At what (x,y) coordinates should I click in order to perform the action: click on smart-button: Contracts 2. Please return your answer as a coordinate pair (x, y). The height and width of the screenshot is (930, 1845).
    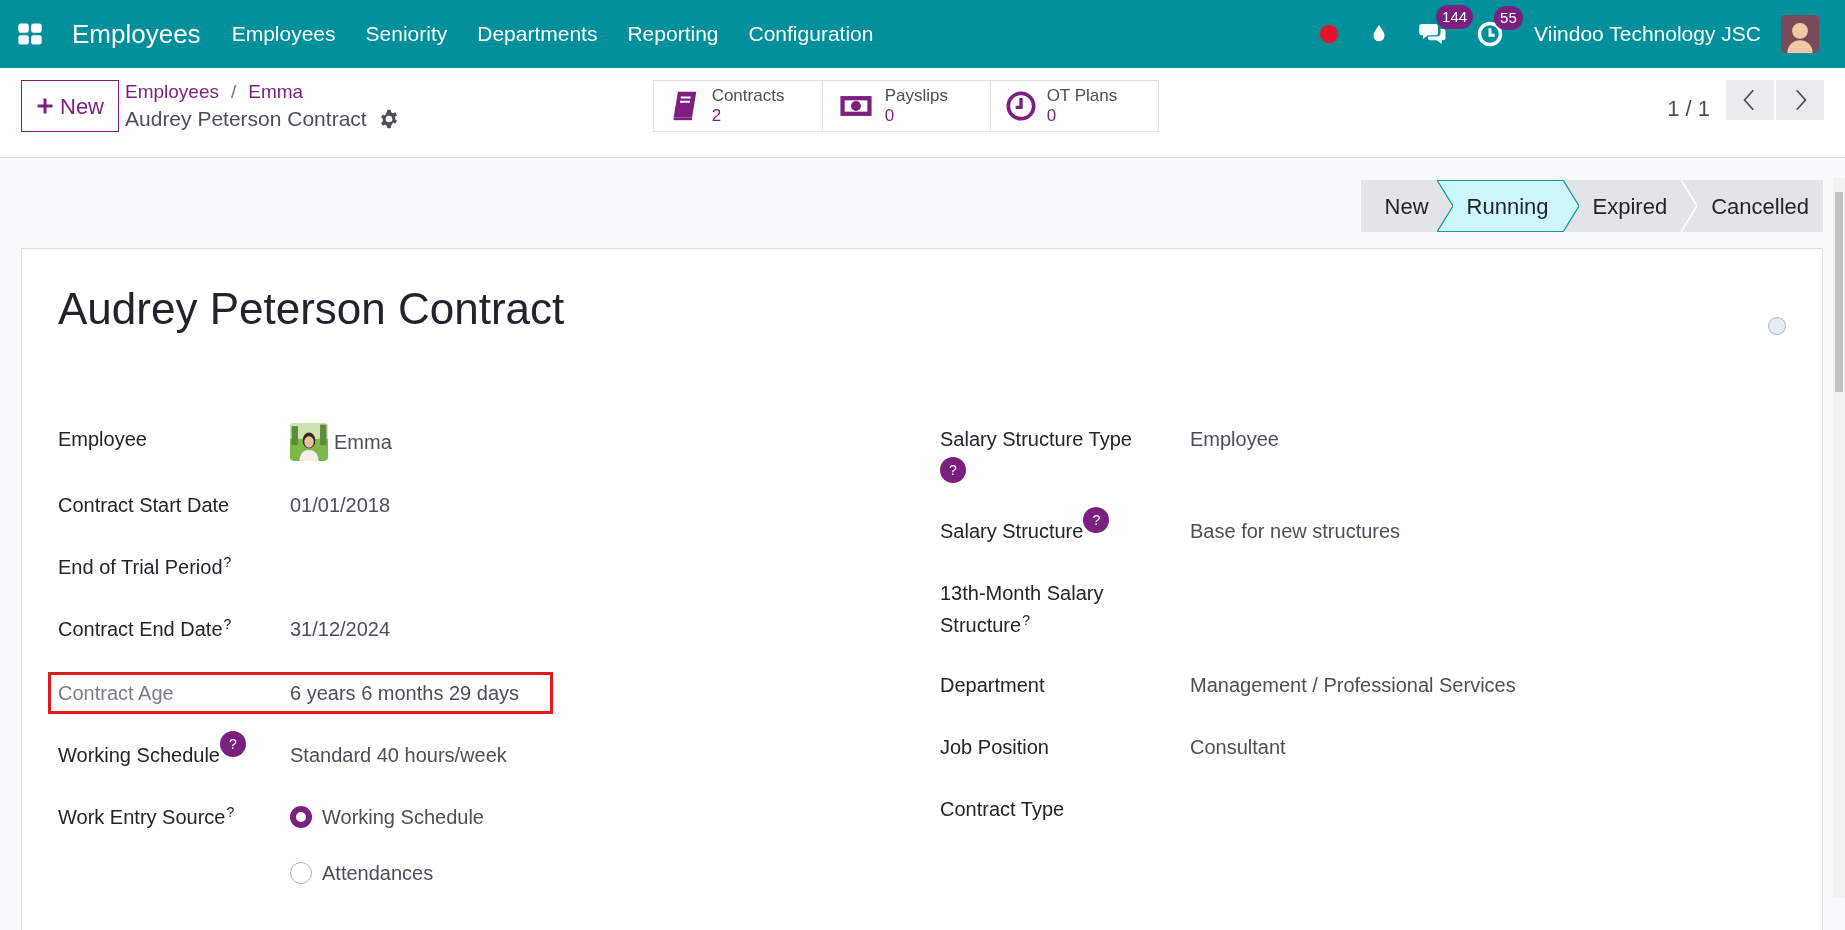
    Looking at the image, I should click on (737, 106).